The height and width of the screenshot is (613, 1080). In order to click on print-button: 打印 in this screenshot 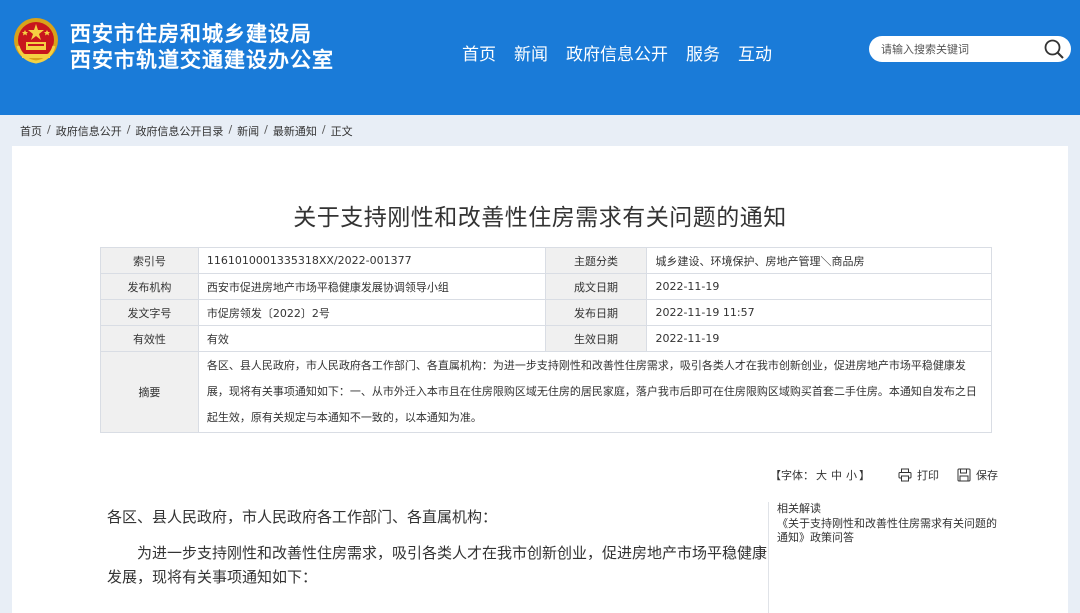, I will do `click(918, 475)`.